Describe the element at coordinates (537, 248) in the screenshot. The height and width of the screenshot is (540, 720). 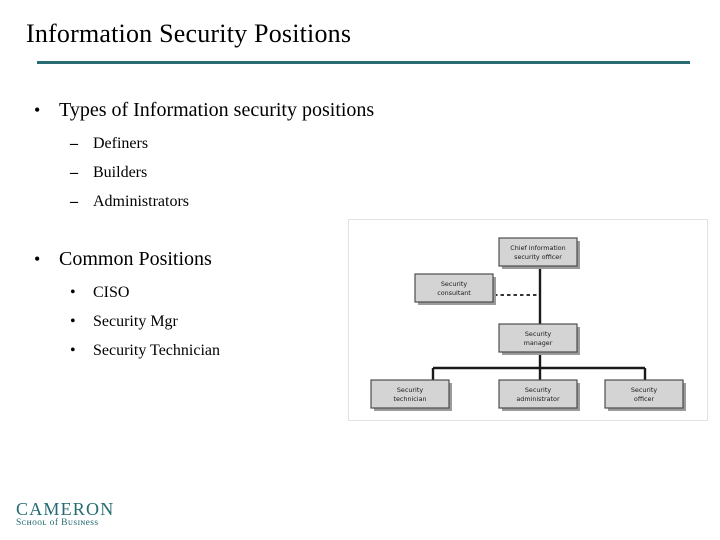
I see `node-label-ciso-line1: Chief information` at that location.